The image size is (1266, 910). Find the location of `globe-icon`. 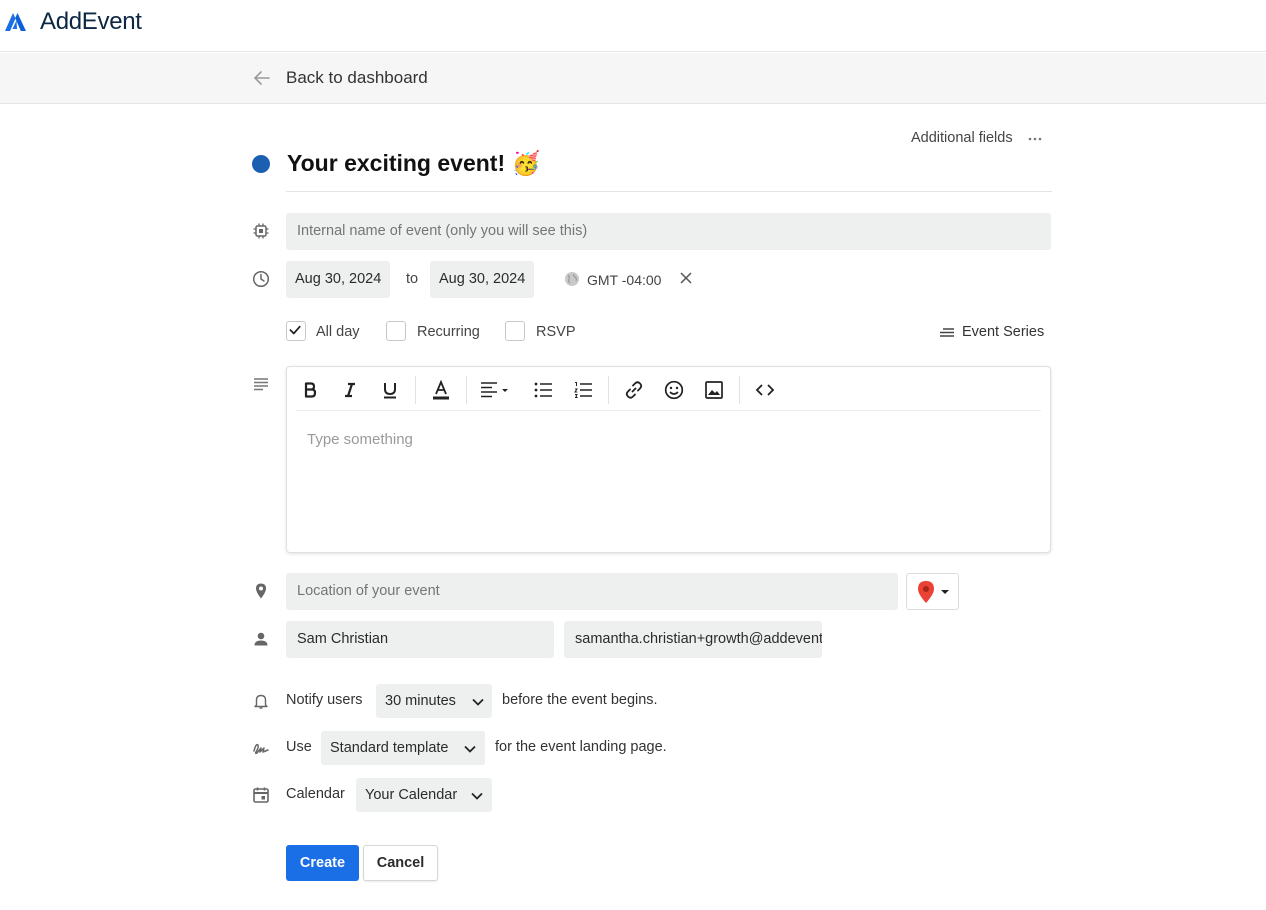

globe-icon is located at coordinates (572, 279).